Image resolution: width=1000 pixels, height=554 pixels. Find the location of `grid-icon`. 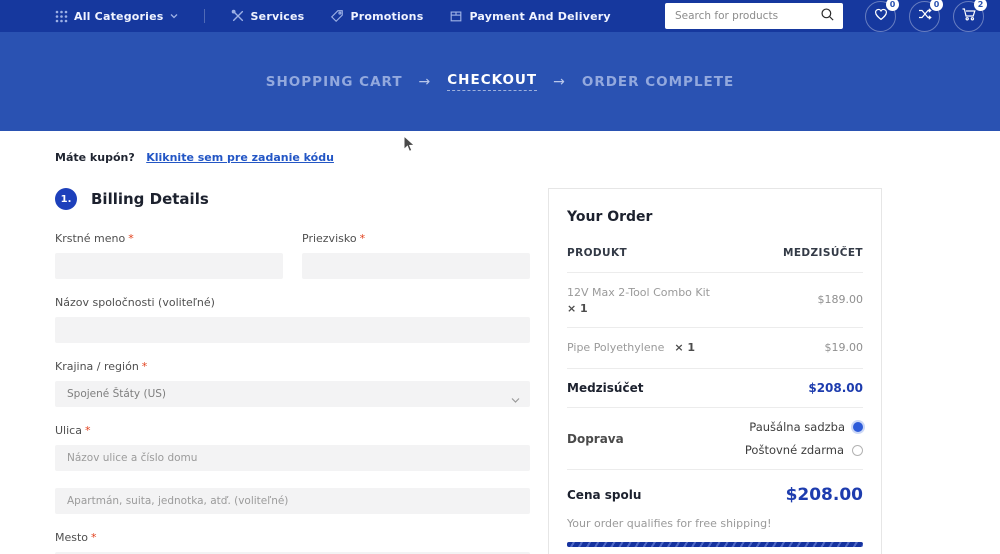

grid-icon is located at coordinates (61, 16).